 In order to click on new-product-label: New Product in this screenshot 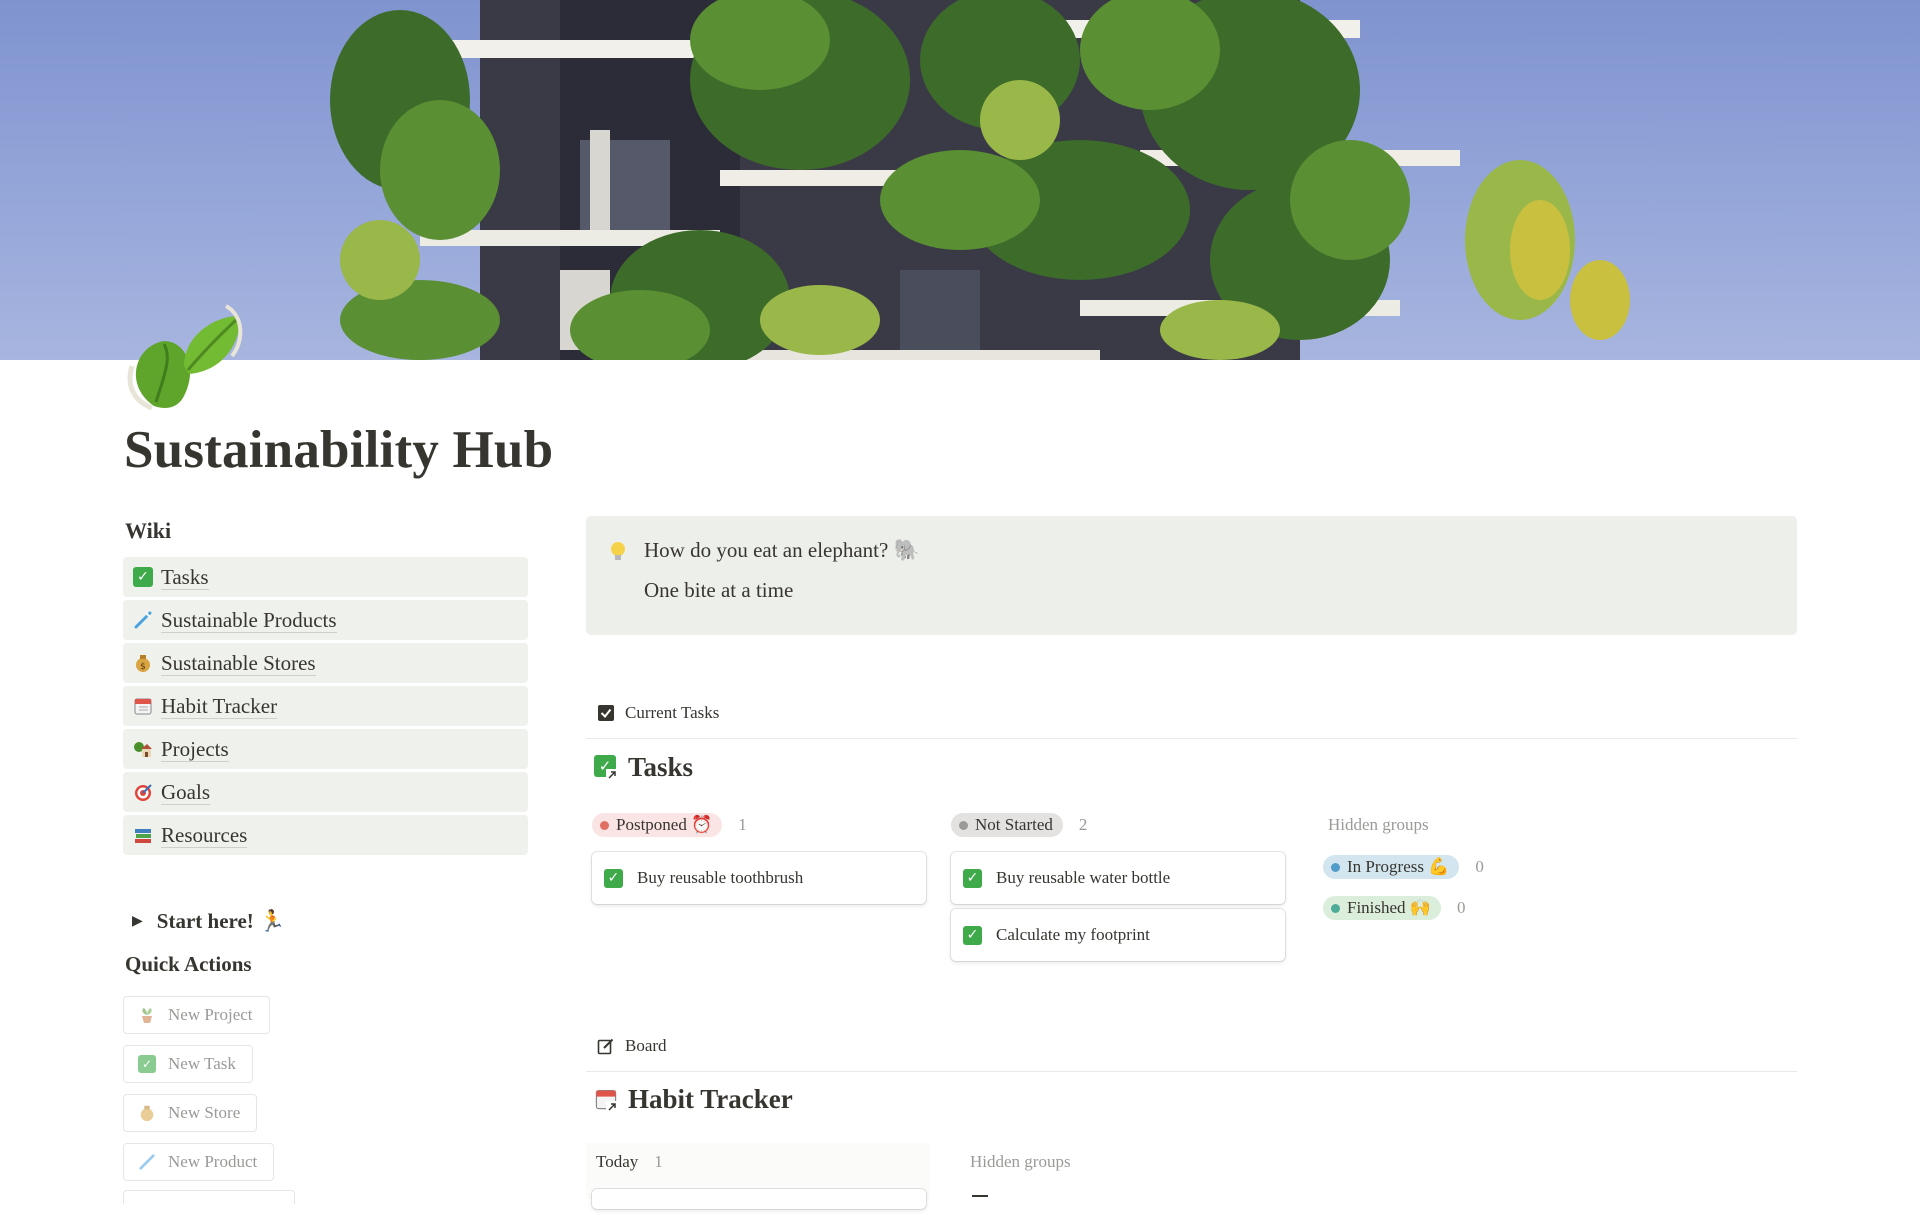, I will do `click(213, 1161)`.